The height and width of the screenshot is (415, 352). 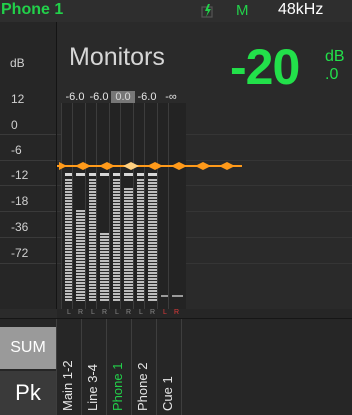 I want to click on tick-label: -36, so click(x=20, y=227).